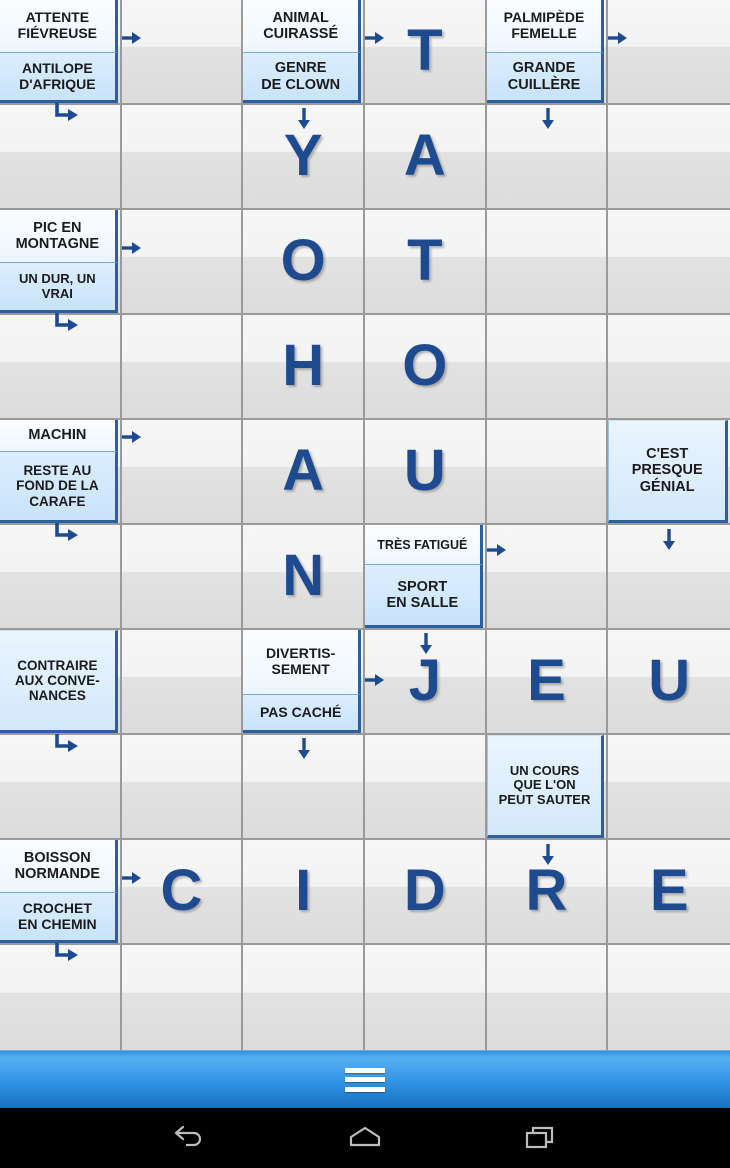 Image resolution: width=730 pixels, height=1168 pixels. I want to click on clue-box-bottom: PAS CACHÉ, so click(302, 714).